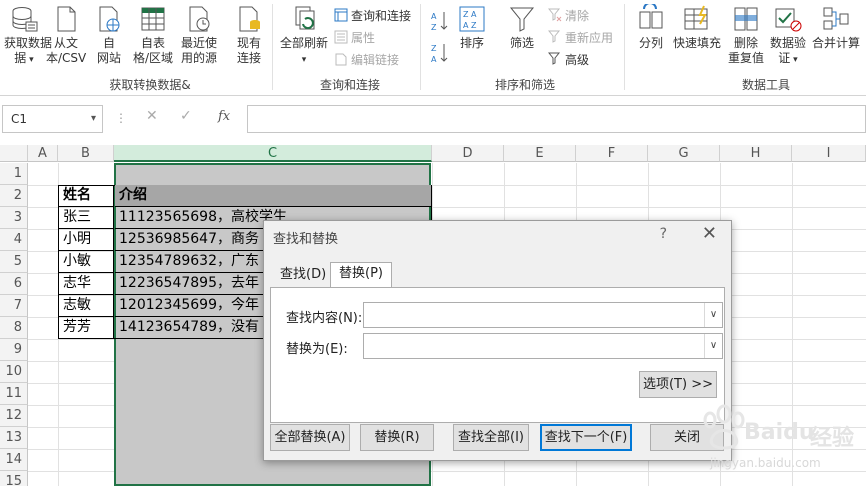  What do you see at coordinates (66, 58) in the screenshot?
I see `from-text-label-2: 本/CSV` at bounding box center [66, 58].